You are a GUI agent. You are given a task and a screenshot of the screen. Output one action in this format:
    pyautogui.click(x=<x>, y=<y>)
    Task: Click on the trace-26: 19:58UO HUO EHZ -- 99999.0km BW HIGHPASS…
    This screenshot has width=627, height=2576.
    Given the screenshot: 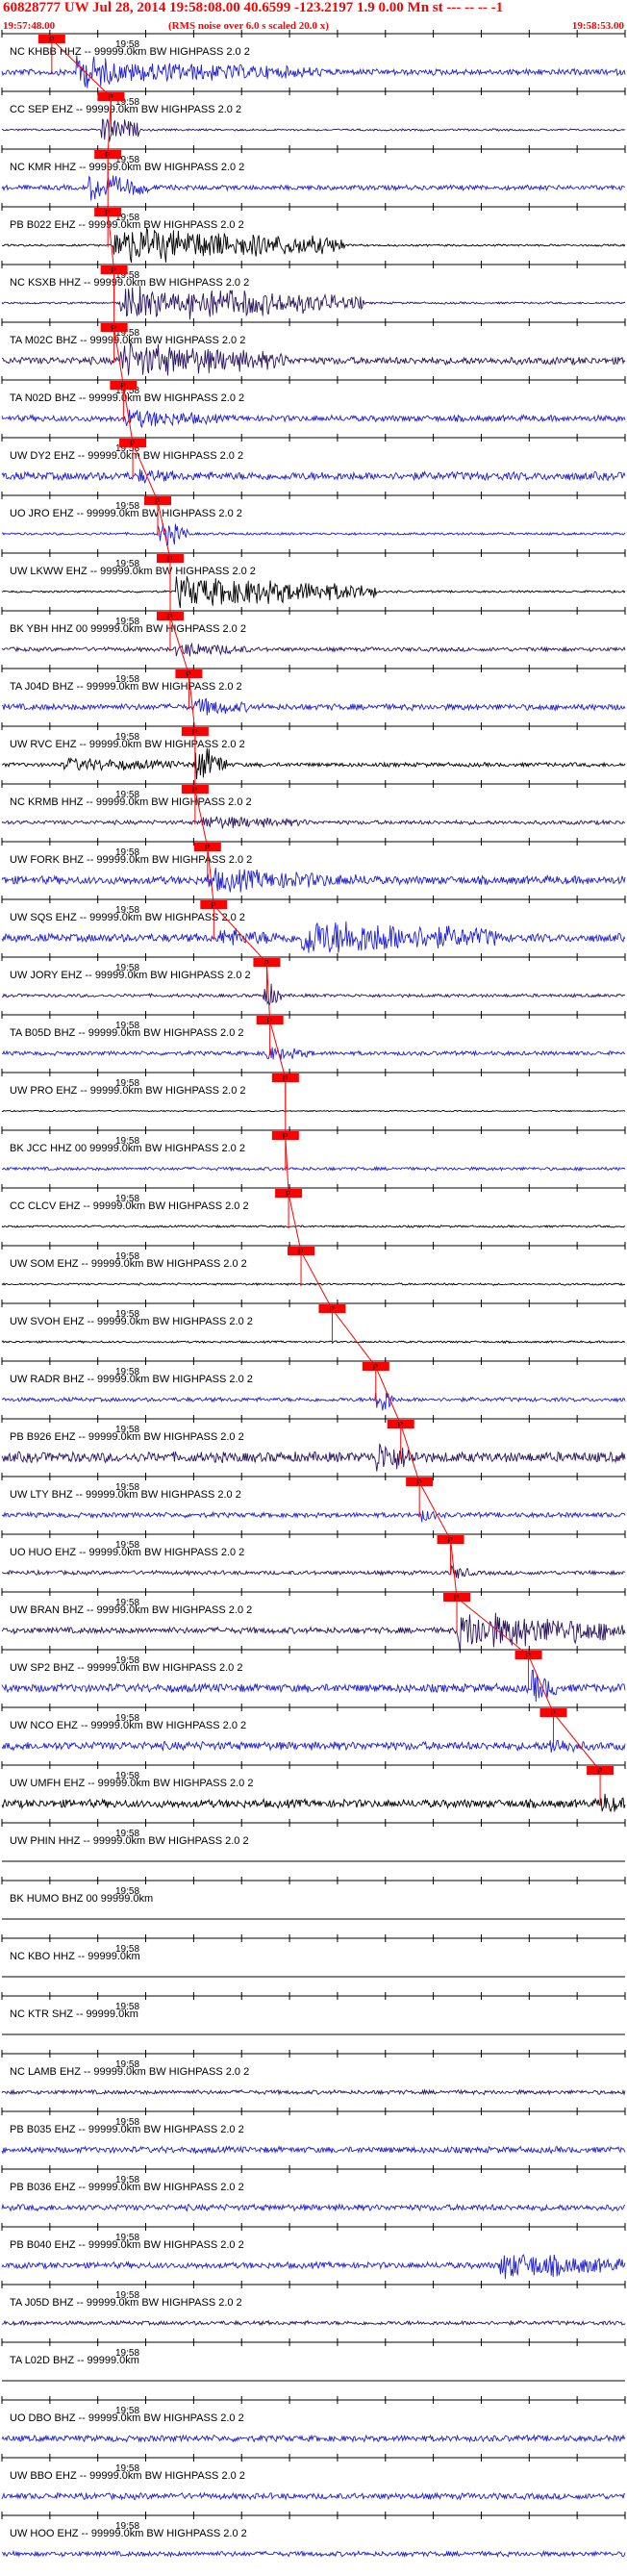 What is the action you would take?
    pyautogui.click(x=313, y=1554)
    